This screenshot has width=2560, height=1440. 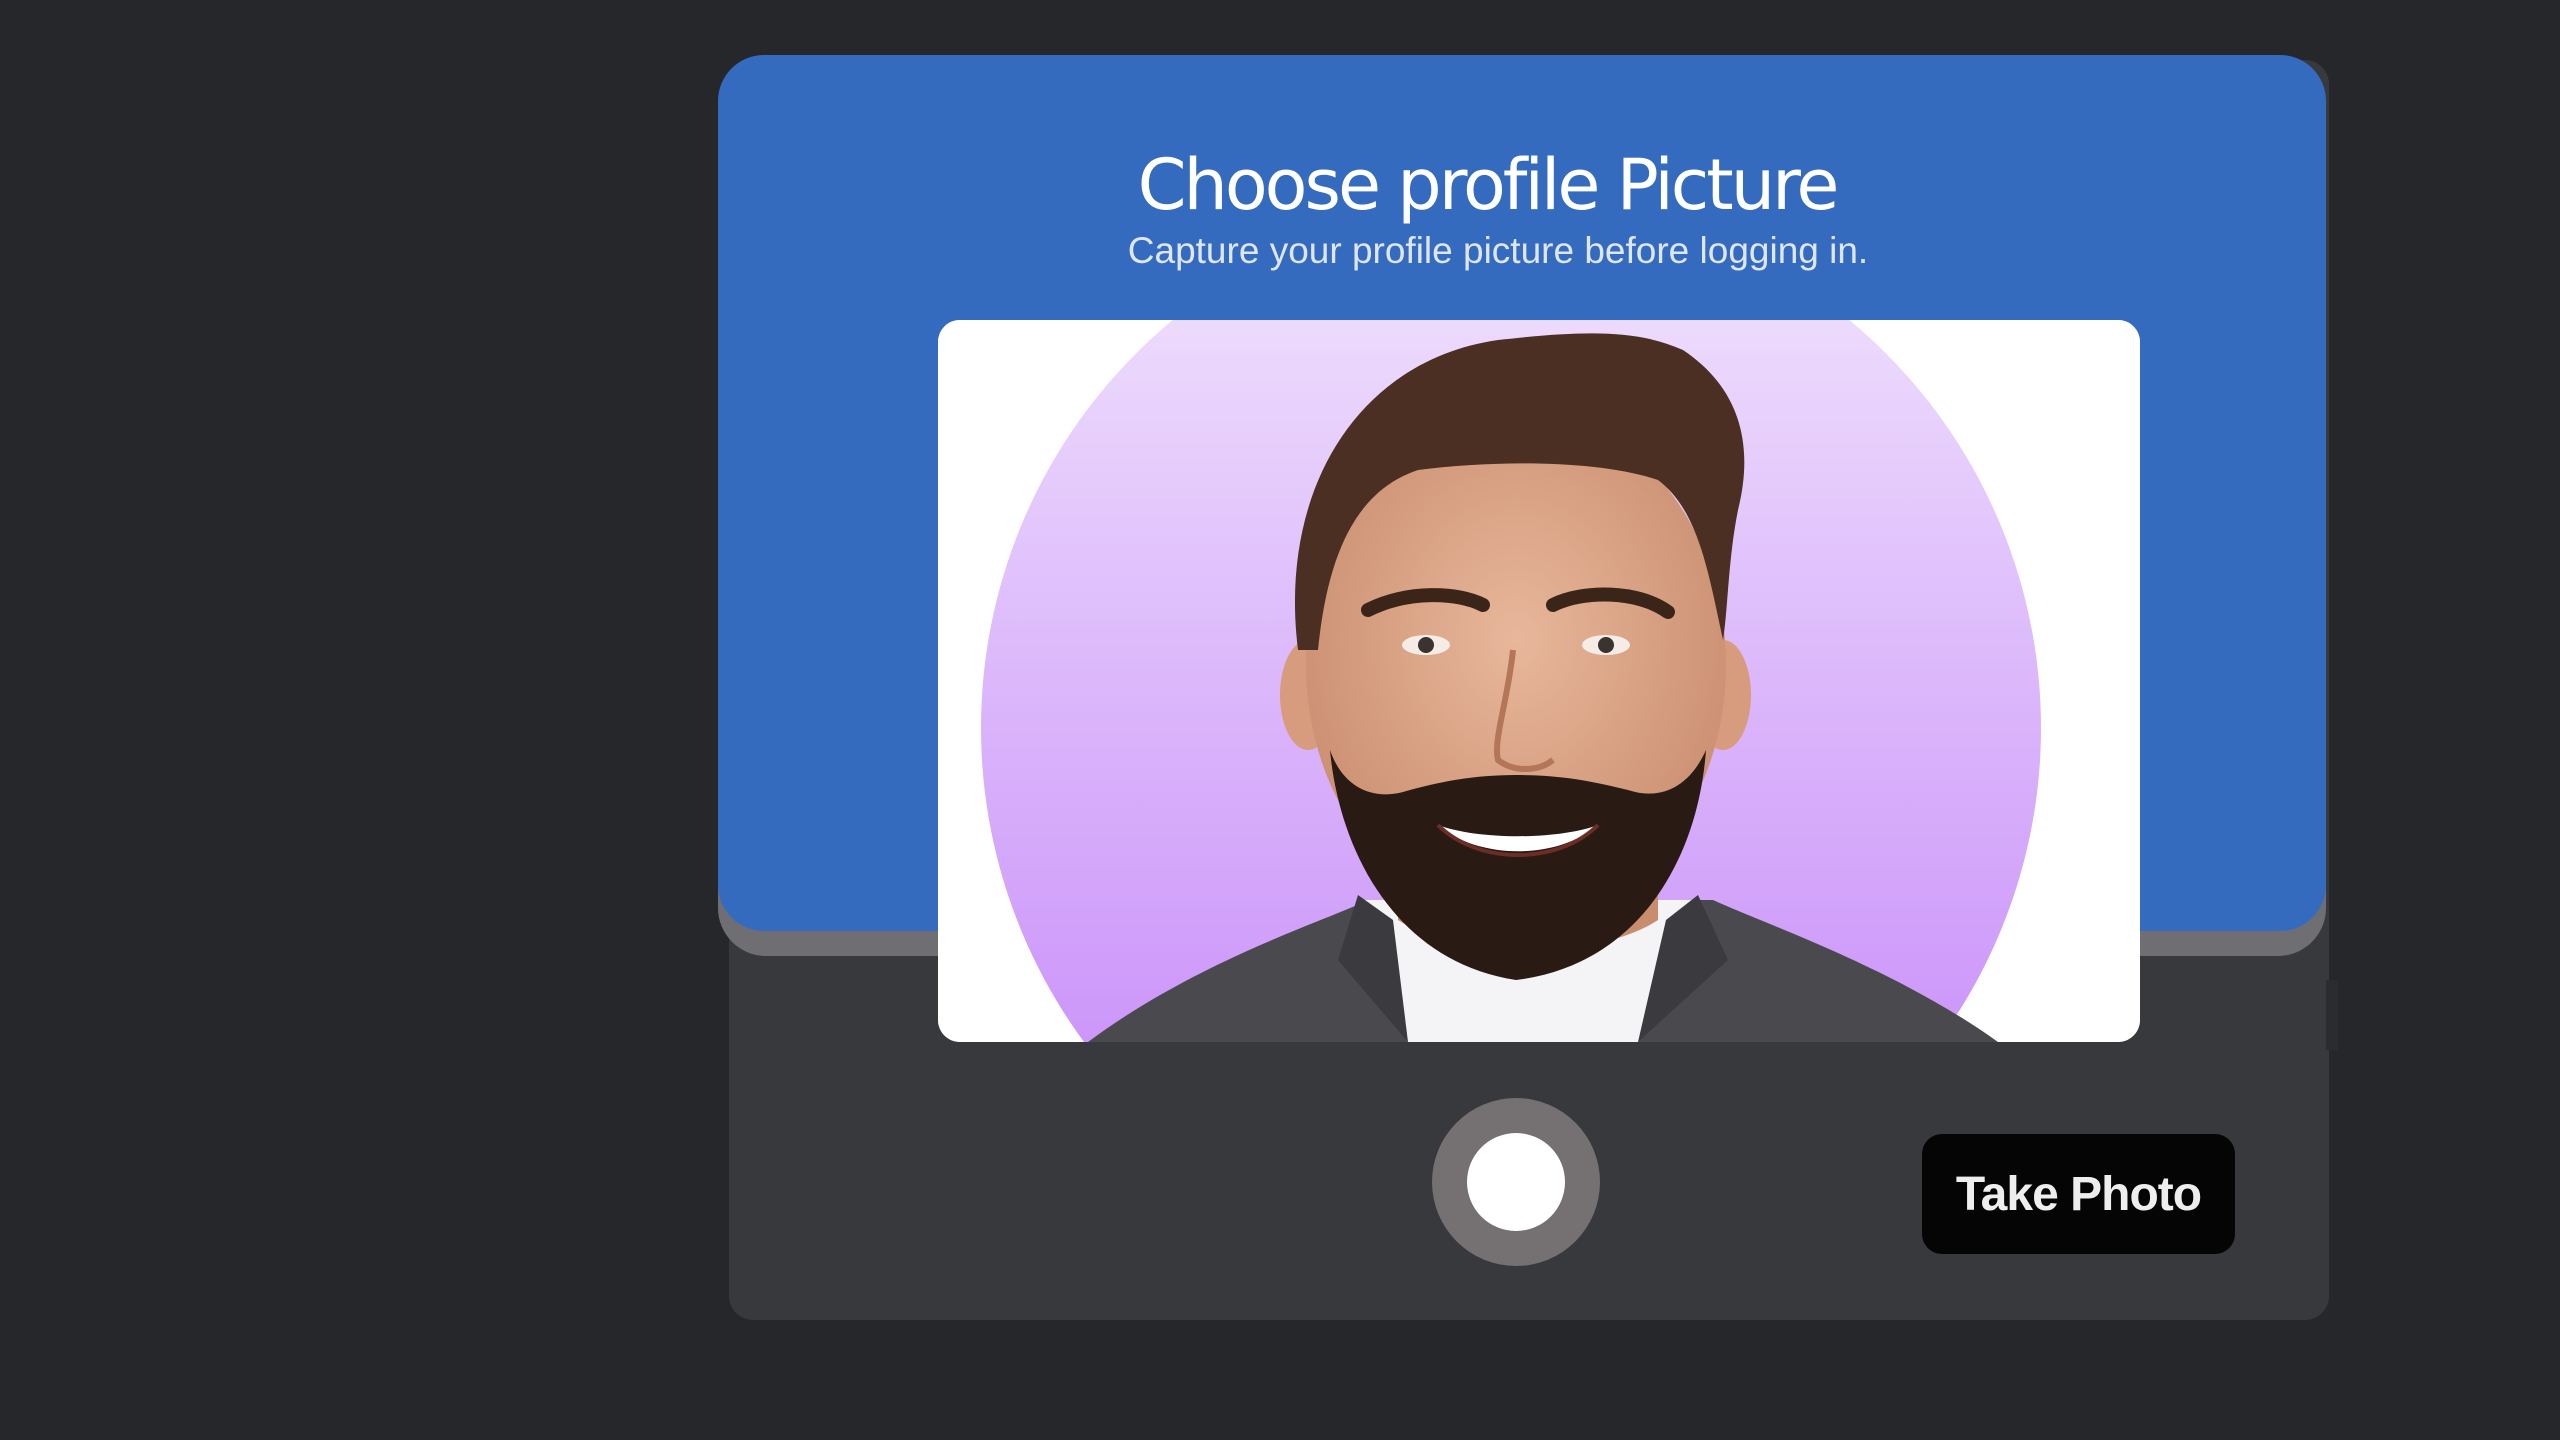 I want to click on panel-edge, so click(x=2332, y=1015).